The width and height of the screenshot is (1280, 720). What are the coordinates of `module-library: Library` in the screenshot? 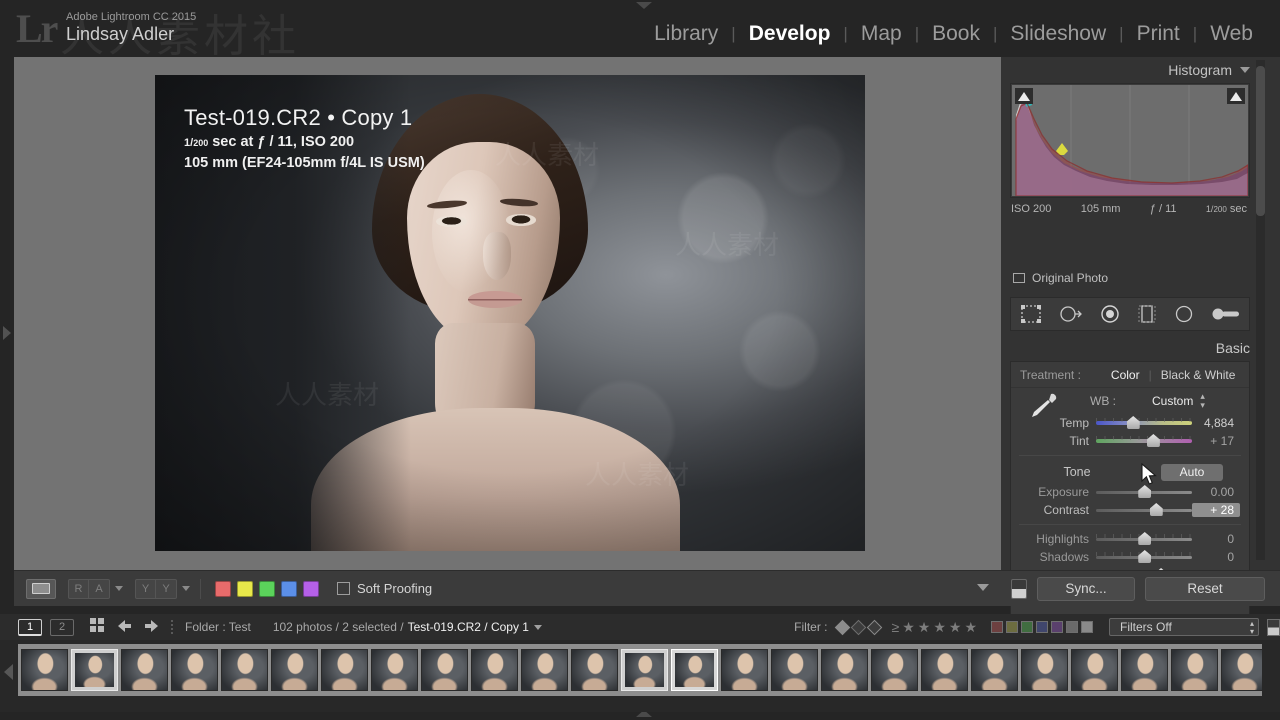 It's located at (686, 34).